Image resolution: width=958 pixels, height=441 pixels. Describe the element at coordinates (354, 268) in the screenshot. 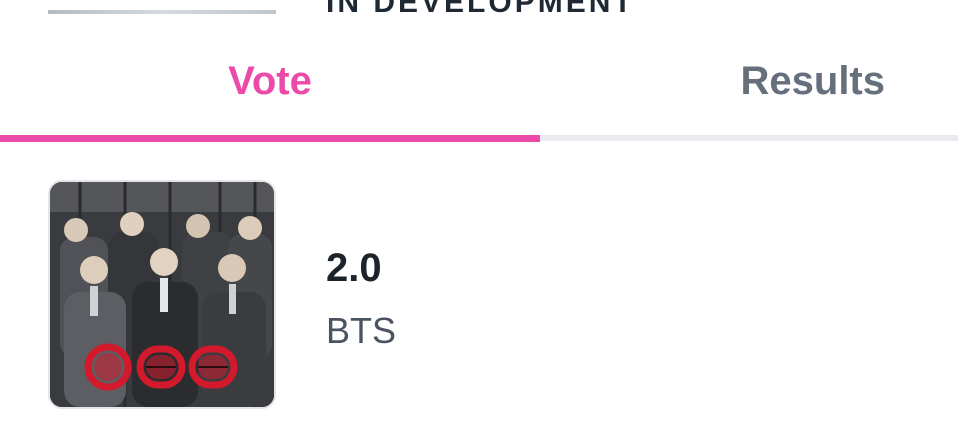

I see `album-title: 2.0` at that location.